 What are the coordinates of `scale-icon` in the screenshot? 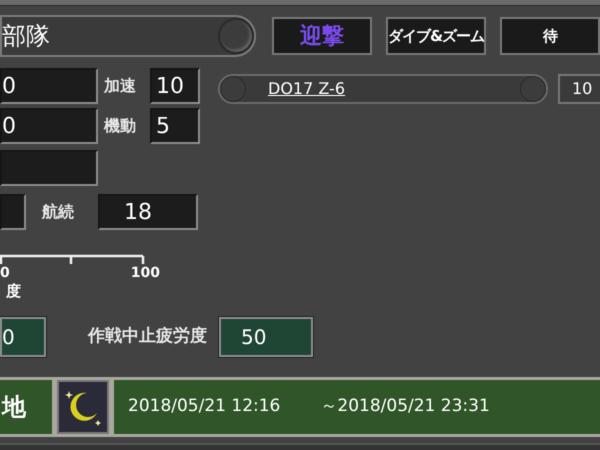 It's located at (73, 260).